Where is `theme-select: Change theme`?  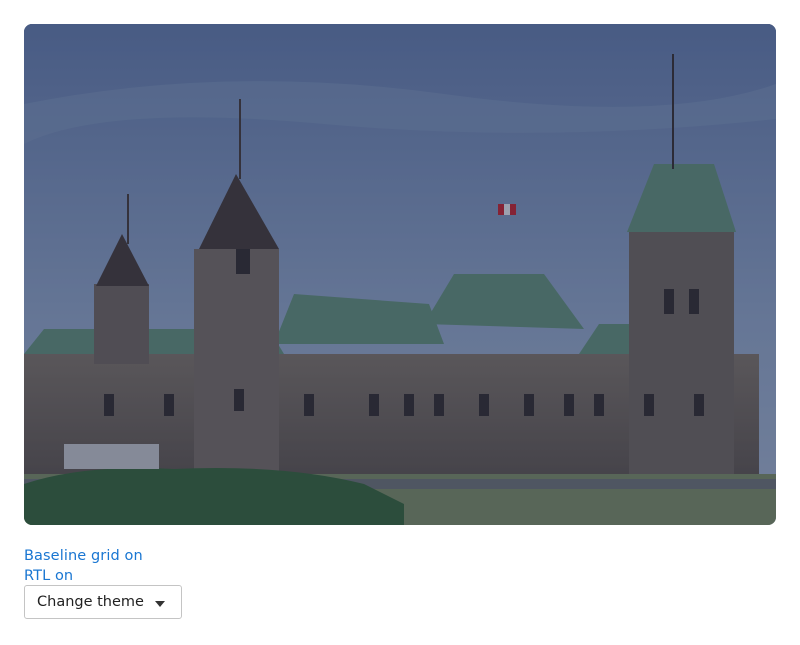 theme-select: Change theme is located at coordinates (103, 602).